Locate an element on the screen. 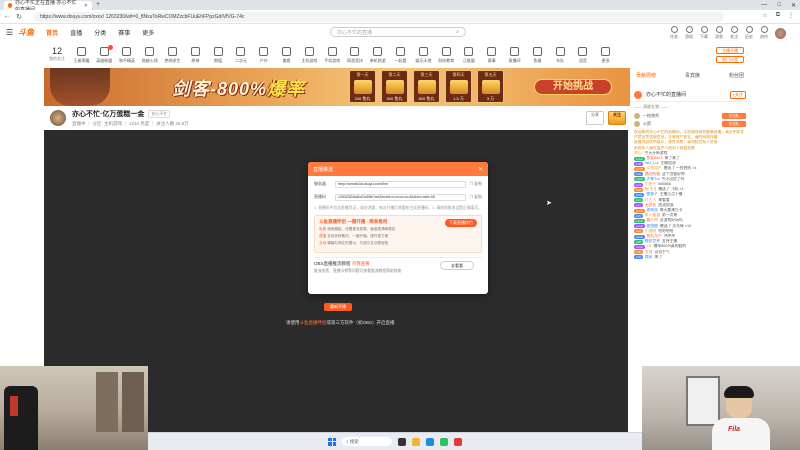 The height and width of the screenshot is (450, 800). maximize-button: □ is located at coordinates (779, 5).